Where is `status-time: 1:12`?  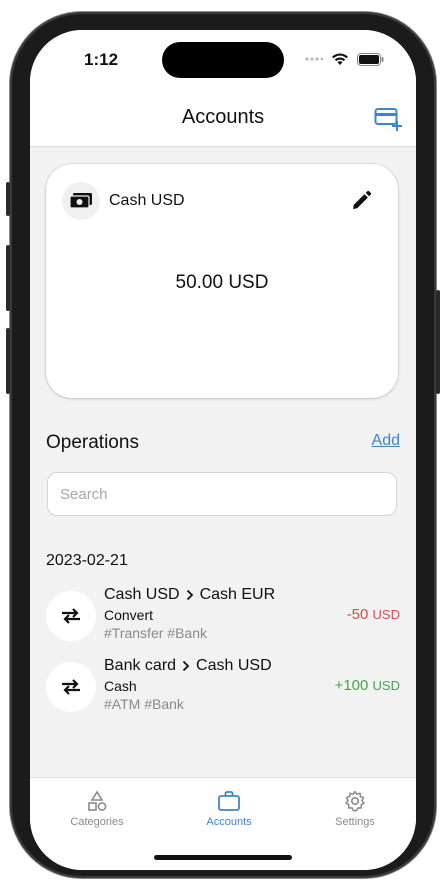 status-time: 1:12 is located at coordinates (101, 59).